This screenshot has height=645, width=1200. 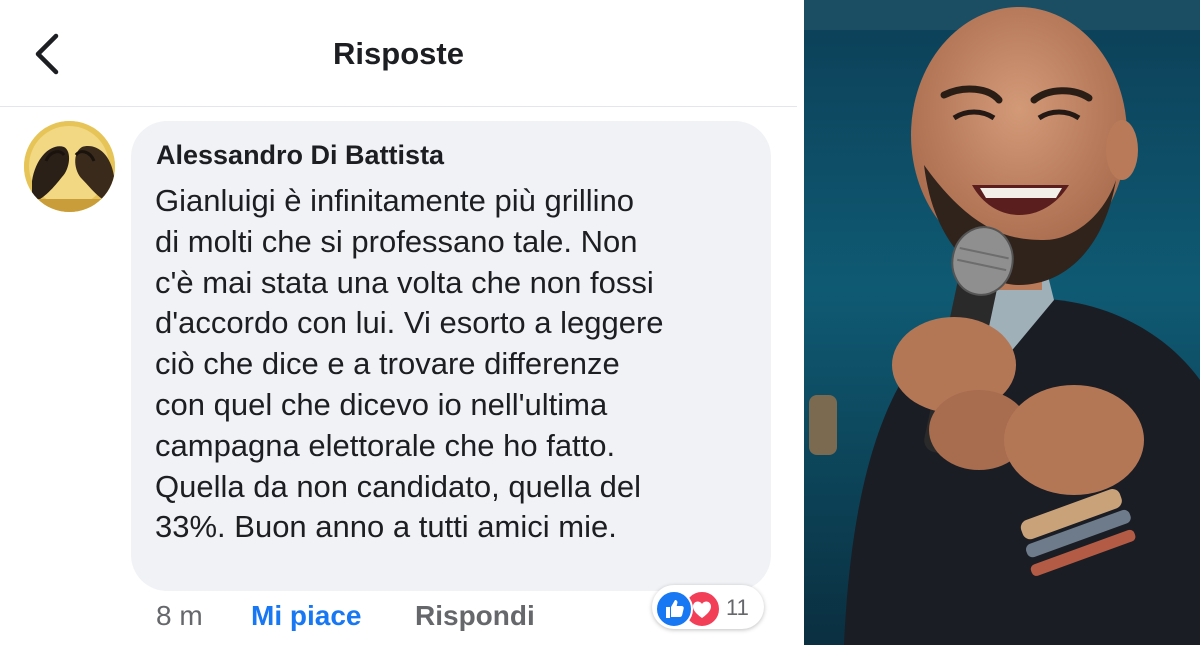 What do you see at coordinates (475, 616) in the screenshot?
I see `reply-button: Rispondi` at bounding box center [475, 616].